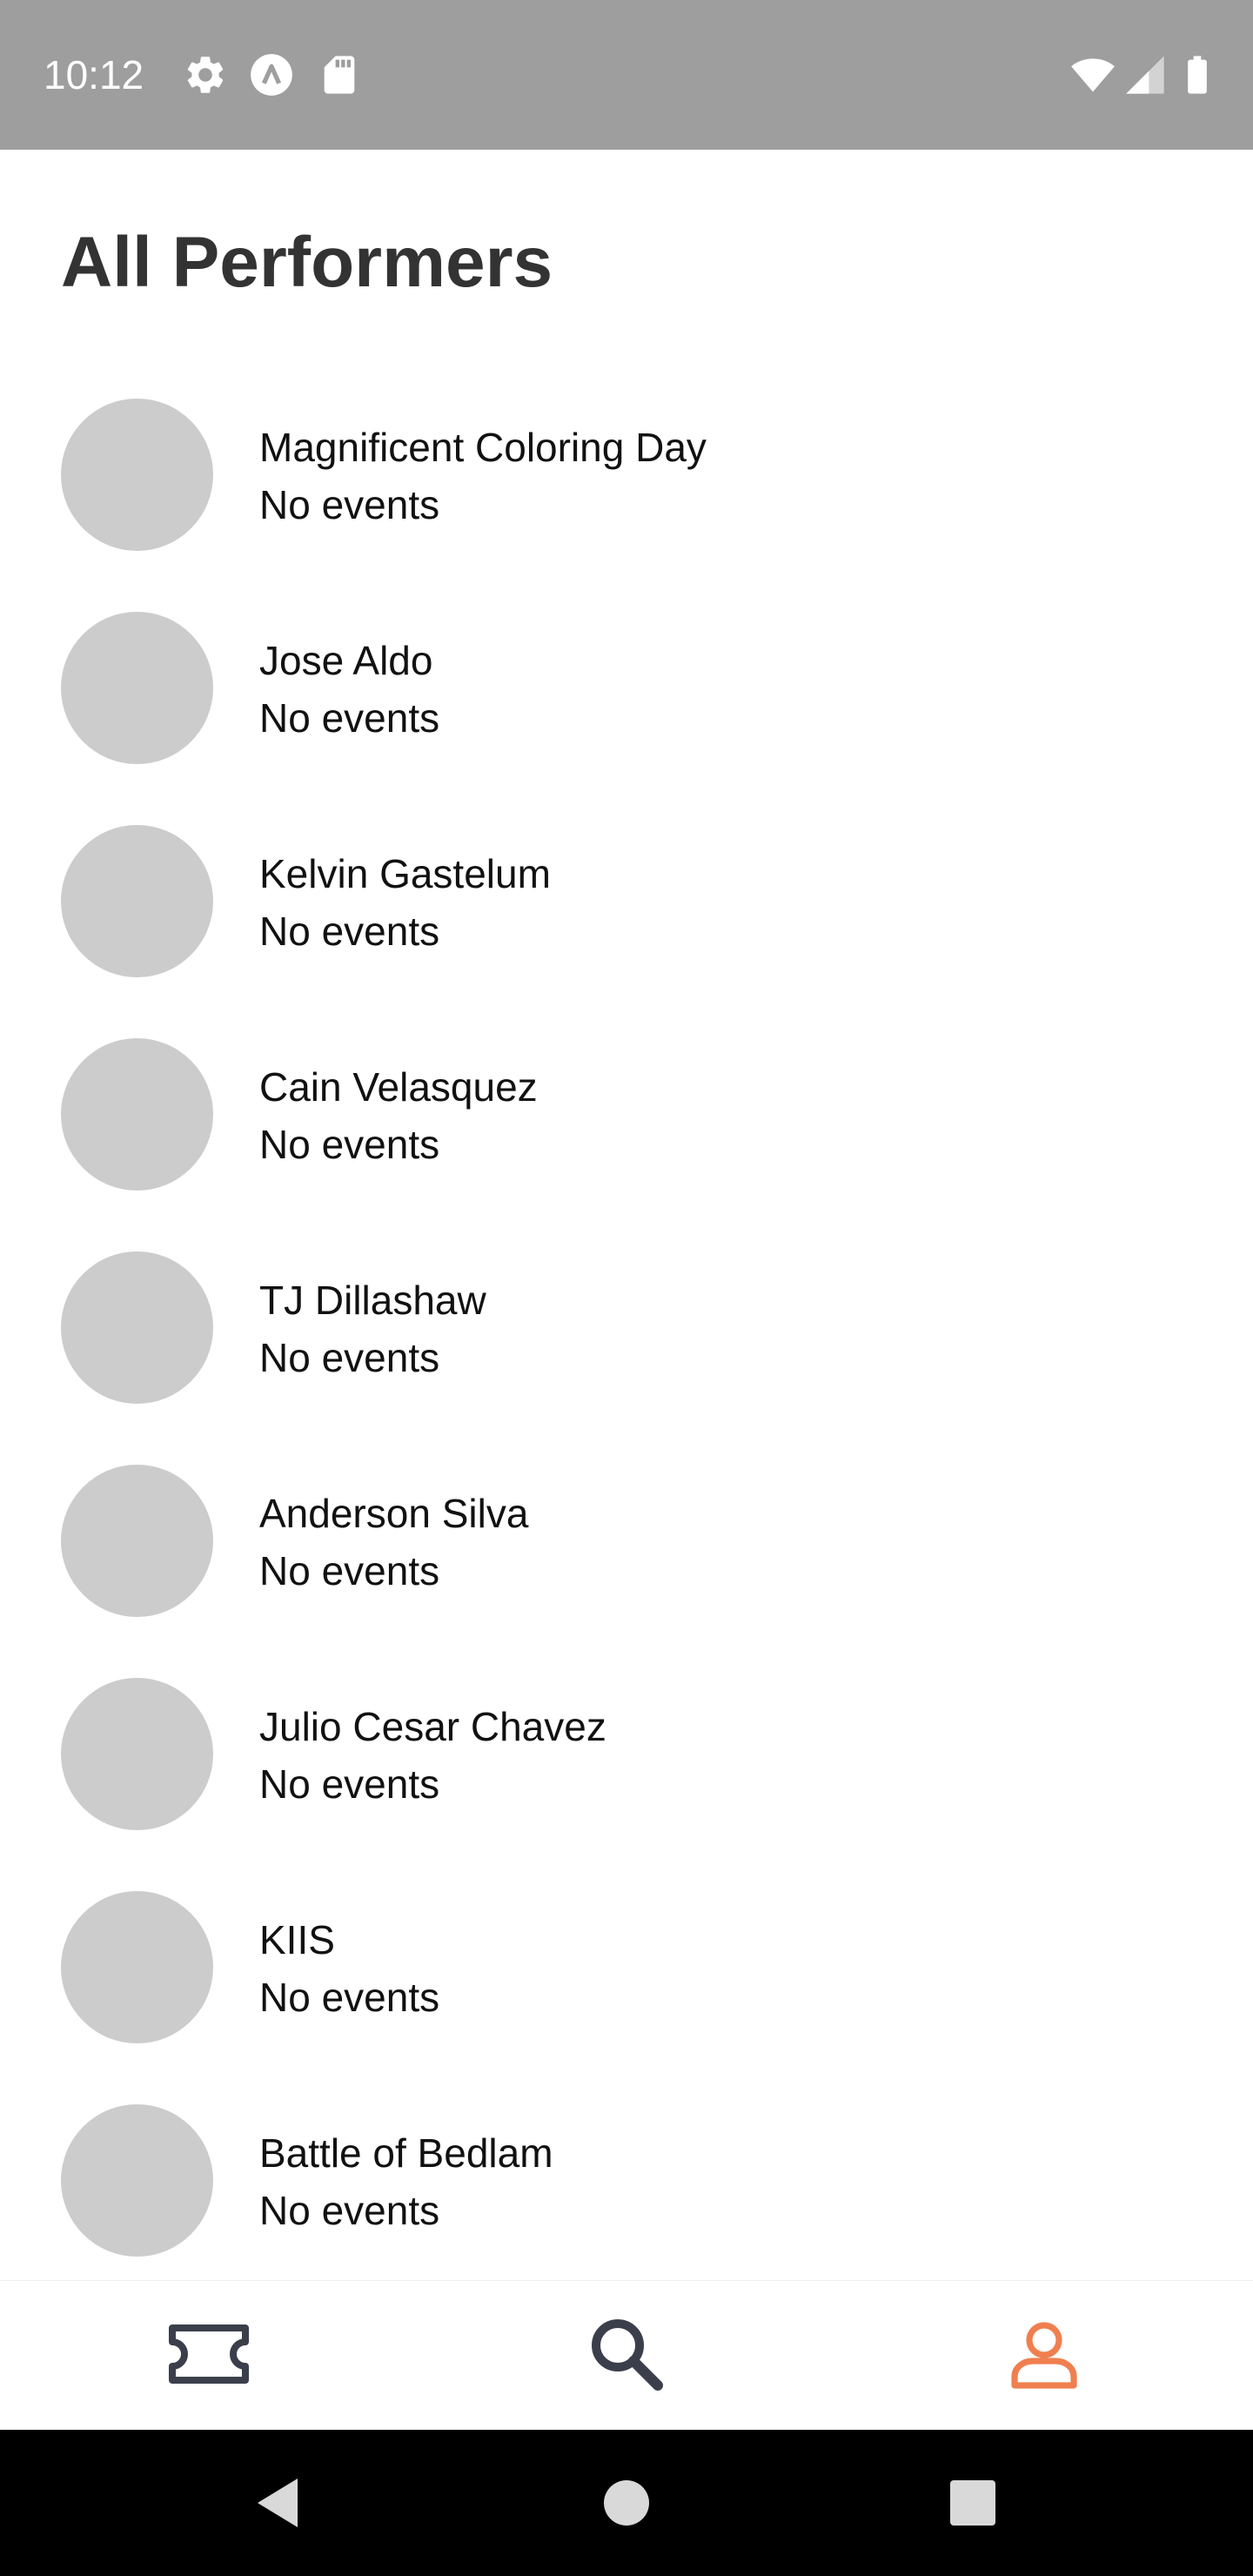 The height and width of the screenshot is (2576, 1253). Describe the element at coordinates (271, 74) in the screenshot. I see `app-notification-icon` at that location.